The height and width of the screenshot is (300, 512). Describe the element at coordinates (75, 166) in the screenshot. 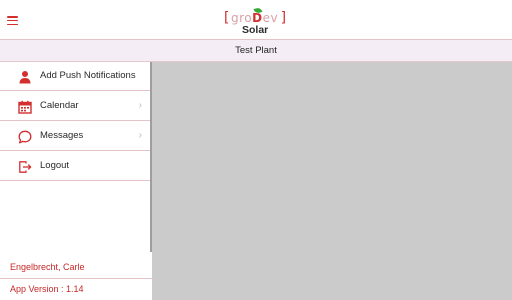

I see `drawer-item-logout: Logout` at that location.